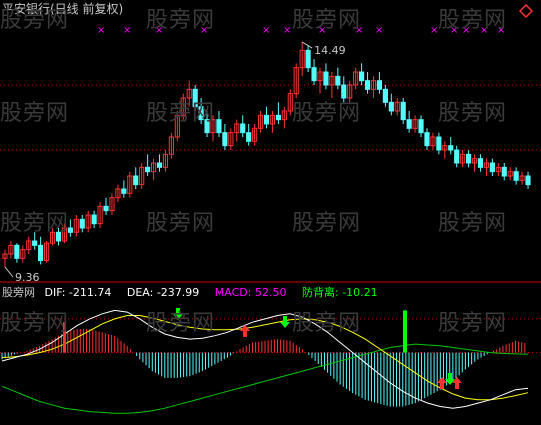 The image size is (541, 425). I want to click on legend-macd: MACD: 52.50, so click(250, 292).